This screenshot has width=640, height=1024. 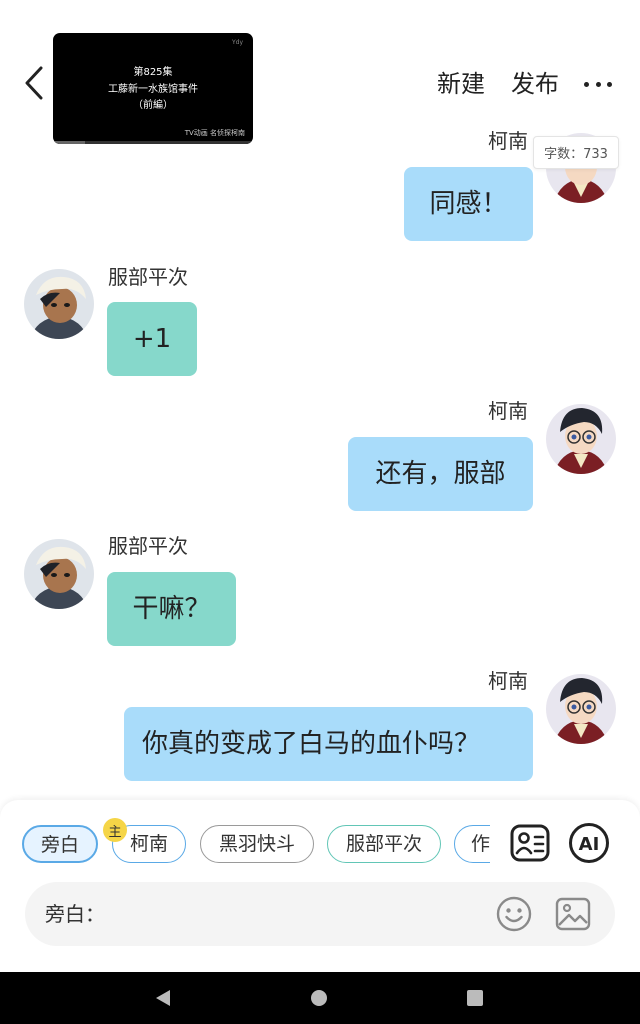 What do you see at coordinates (468, 204) in the screenshot?
I see `message-bubble: 同感！` at bounding box center [468, 204].